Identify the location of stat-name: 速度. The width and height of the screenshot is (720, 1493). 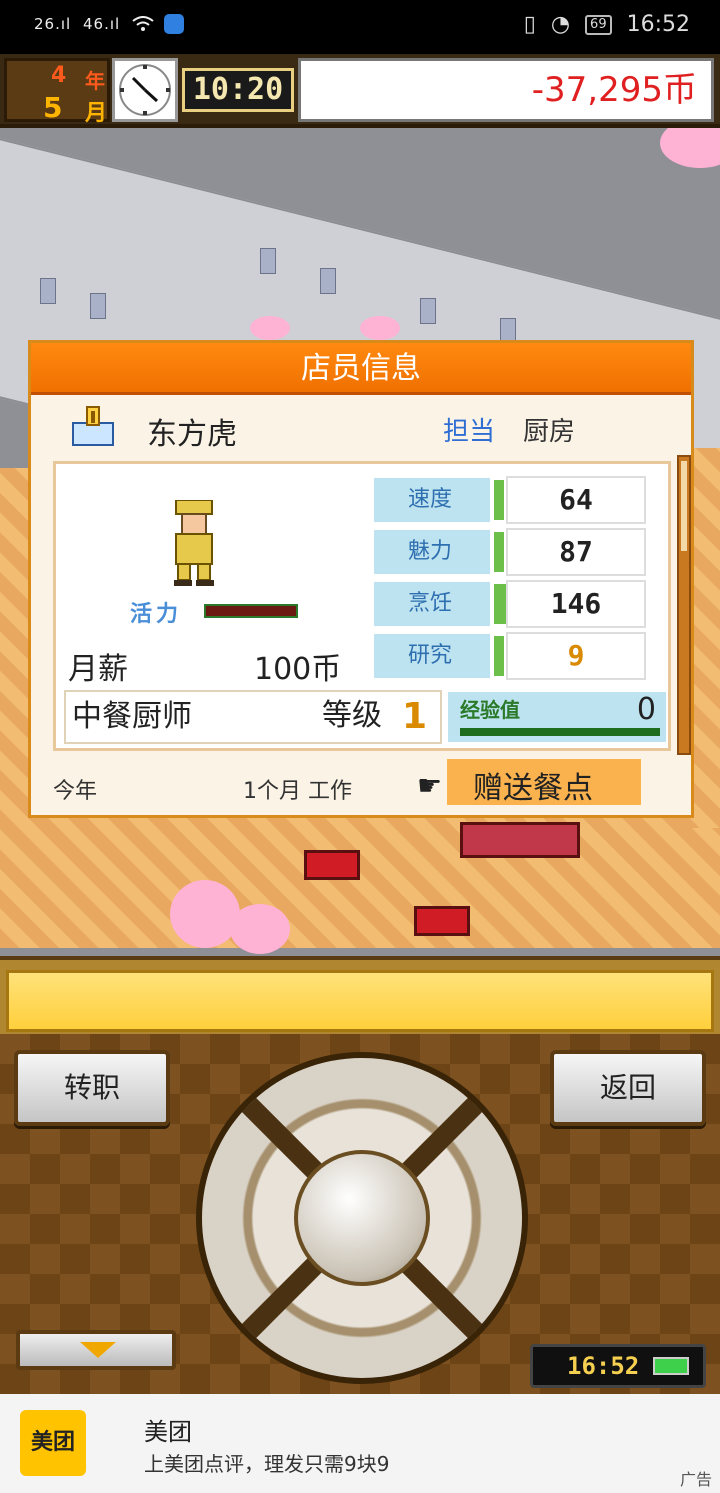
(432, 500).